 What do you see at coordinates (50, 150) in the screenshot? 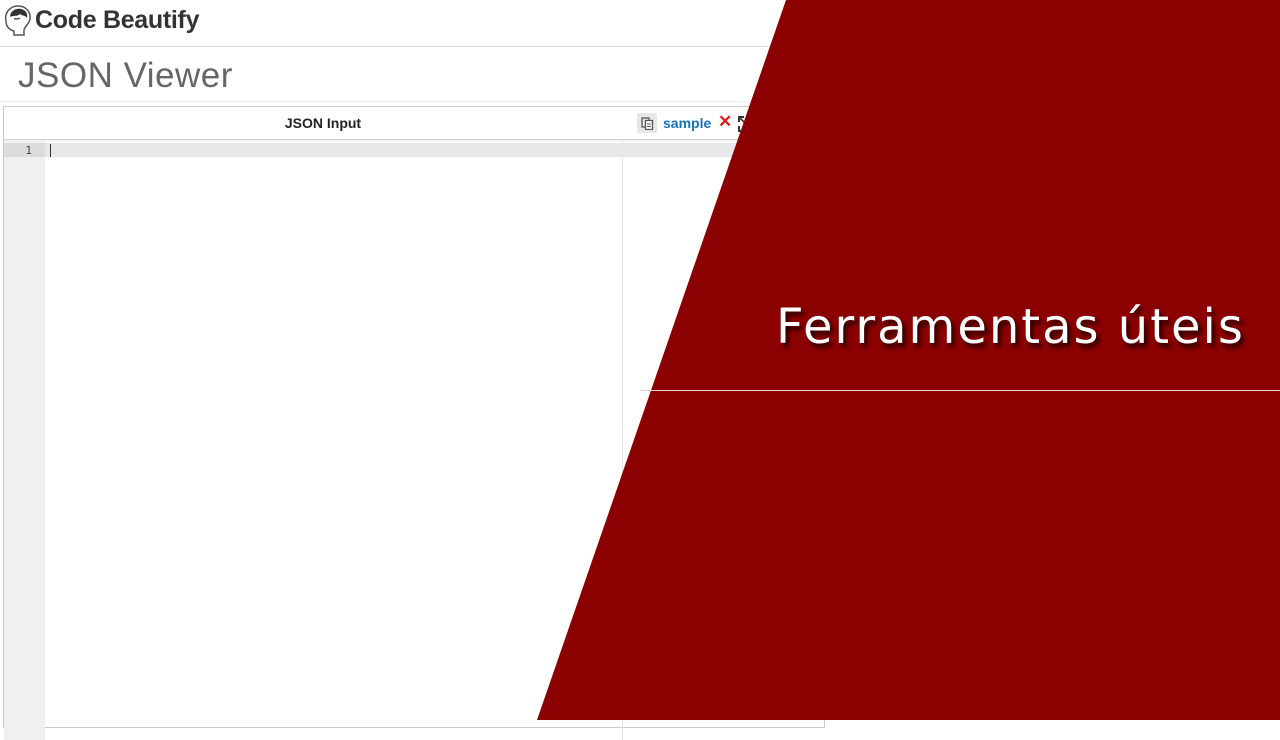
I see `text-cursor` at bounding box center [50, 150].